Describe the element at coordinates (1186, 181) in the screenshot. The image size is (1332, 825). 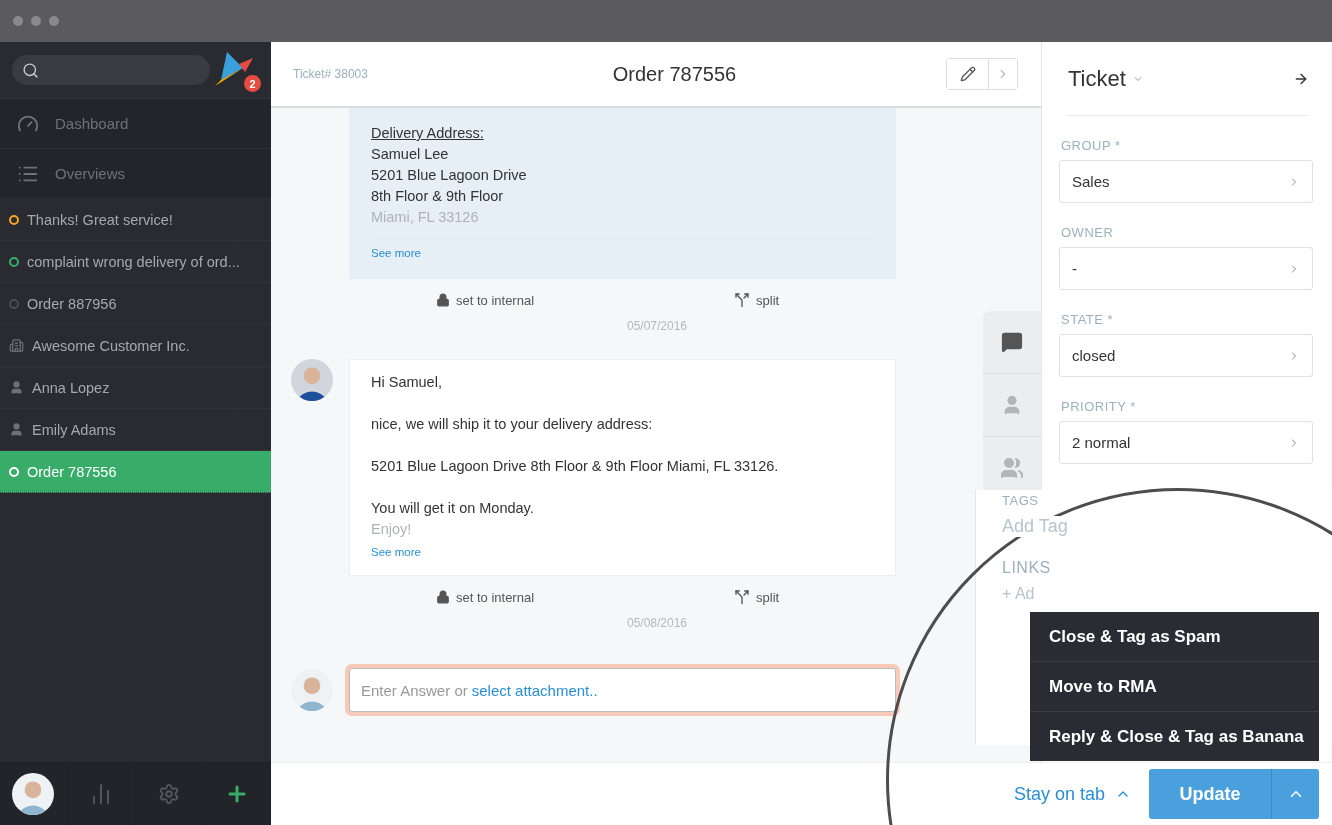
I see `select-field: Sales` at that location.